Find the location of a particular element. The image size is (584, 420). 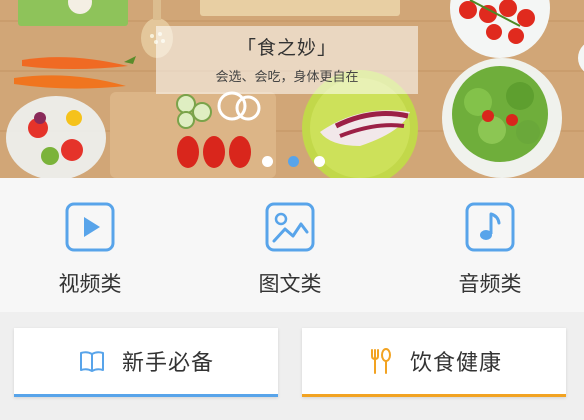

book-icon is located at coordinates (91, 361).